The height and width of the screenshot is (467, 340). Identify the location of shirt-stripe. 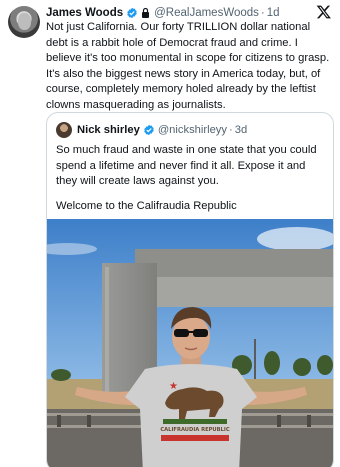
(195, 438).